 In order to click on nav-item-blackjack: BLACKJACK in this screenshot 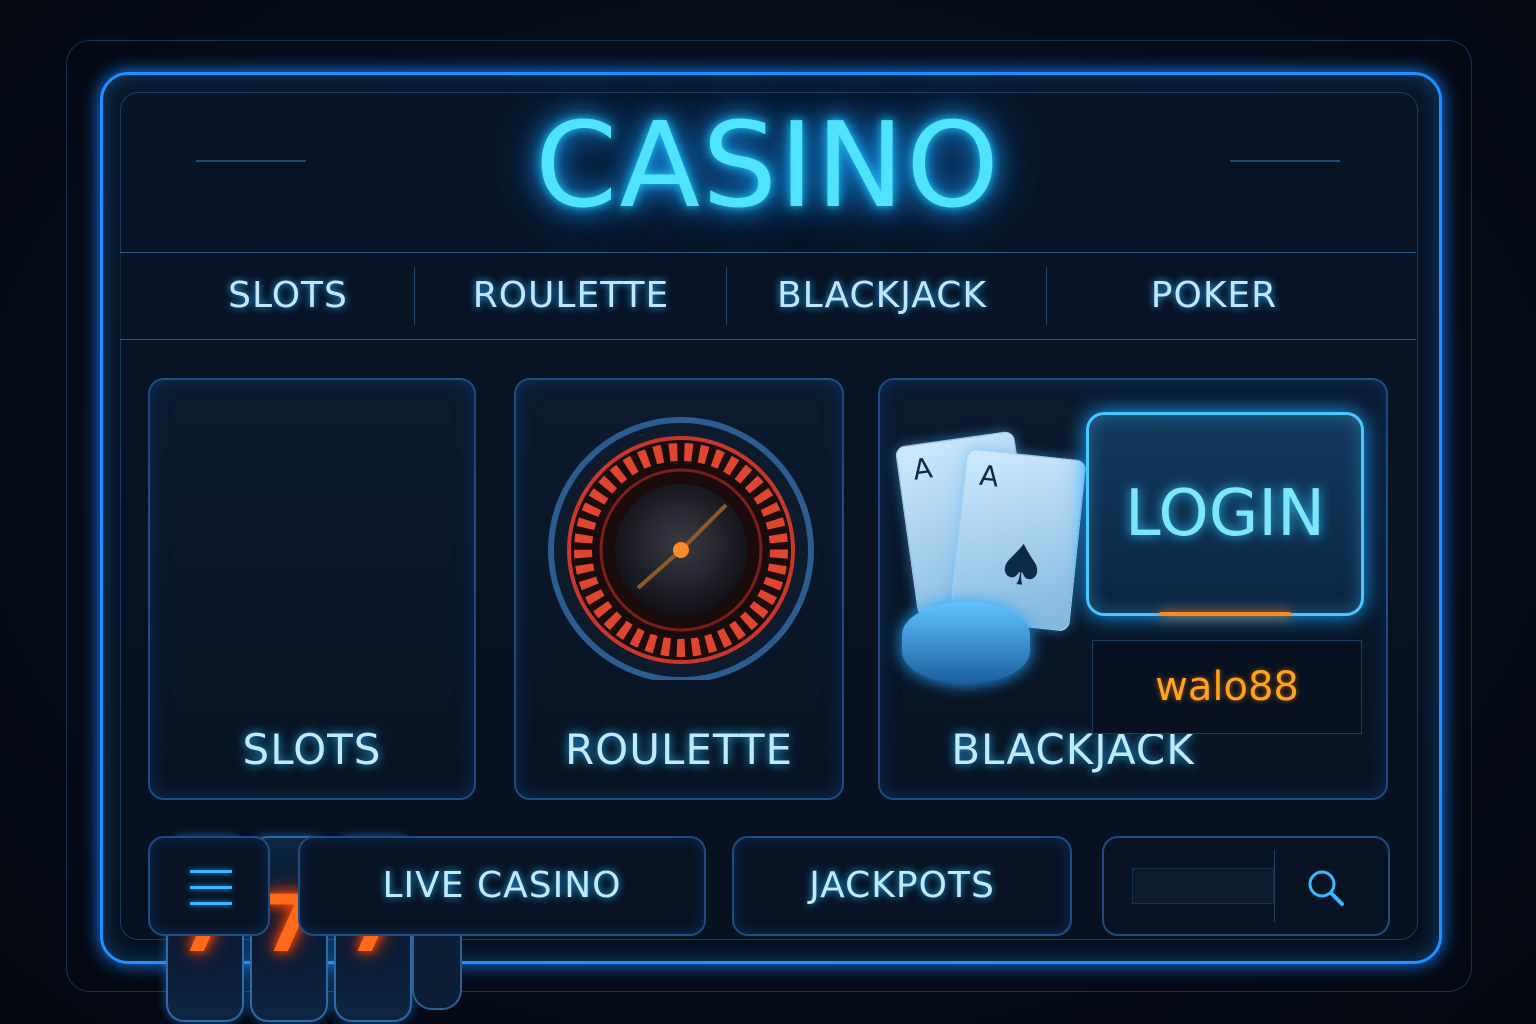, I will do `click(882, 296)`.